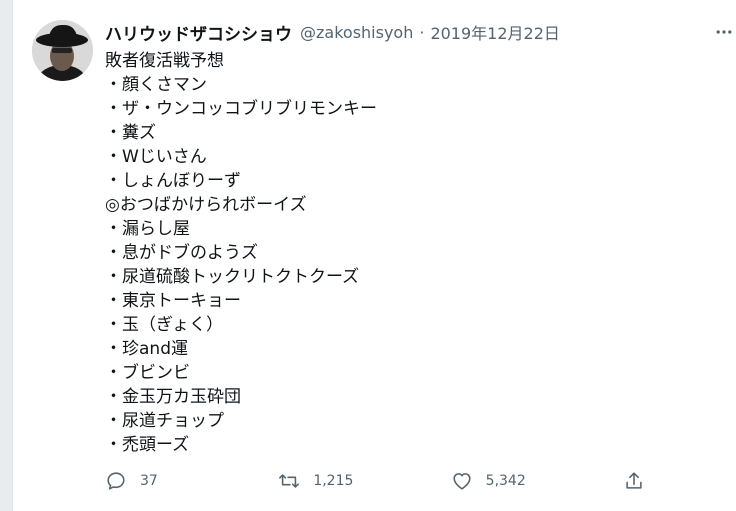 Image resolution: width=736 pixels, height=511 pixels. I want to click on tweet-line: ・玉（ぎょく）, so click(164, 325).